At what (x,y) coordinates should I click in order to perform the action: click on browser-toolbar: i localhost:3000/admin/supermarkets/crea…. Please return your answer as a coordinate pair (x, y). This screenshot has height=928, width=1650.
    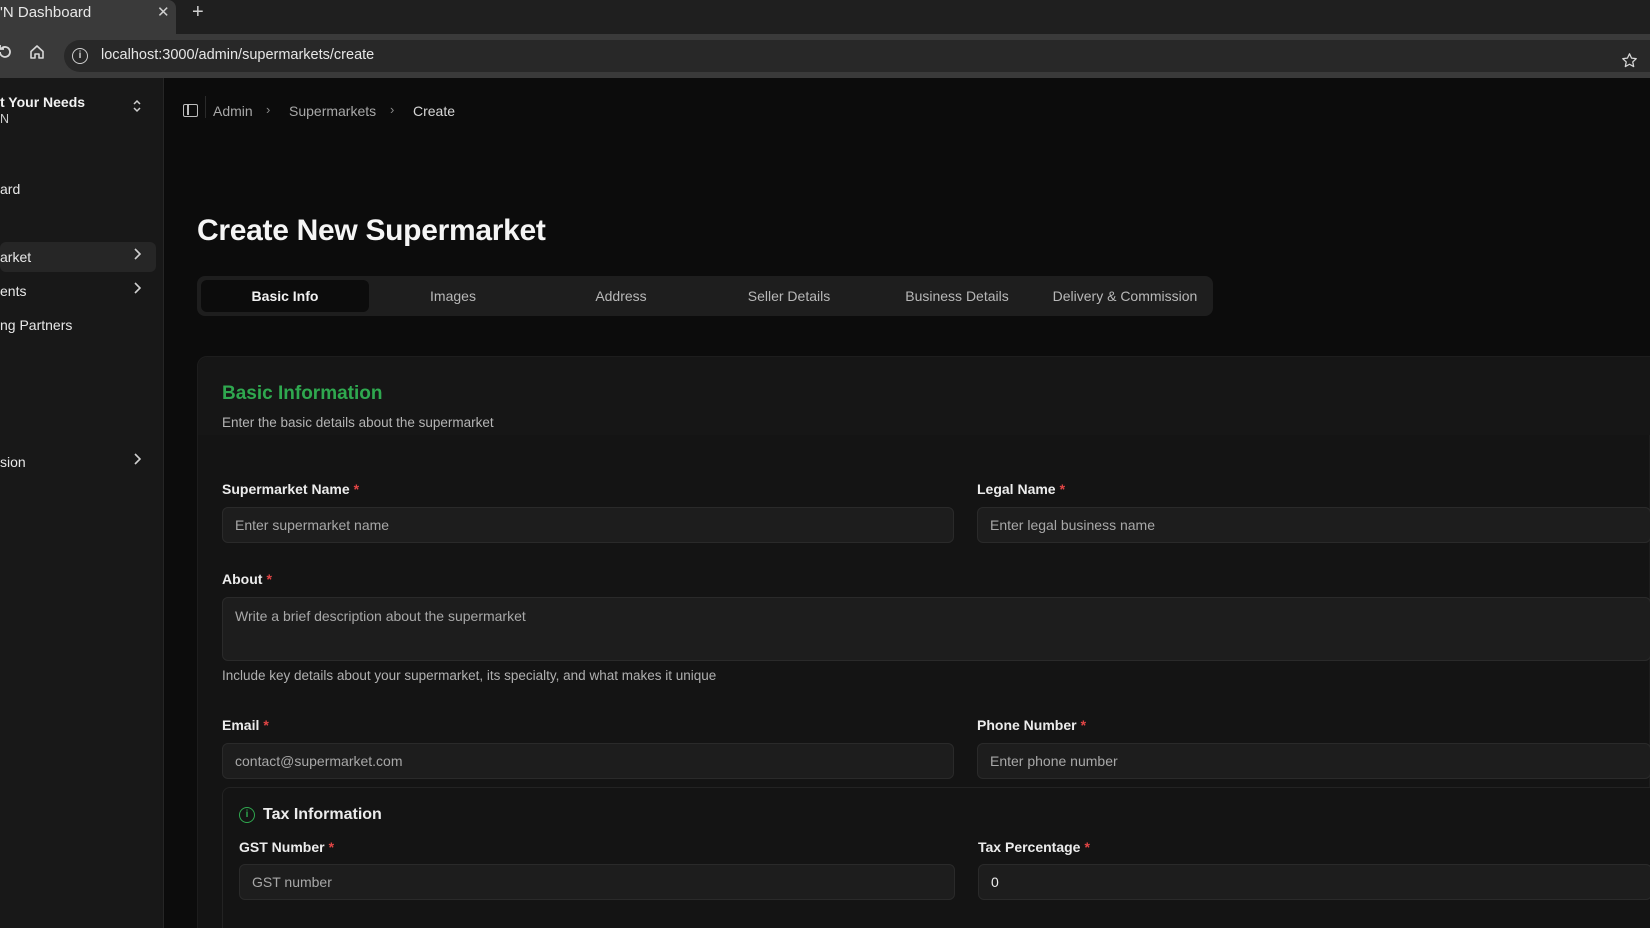
    Looking at the image, I should click on (825, 56).